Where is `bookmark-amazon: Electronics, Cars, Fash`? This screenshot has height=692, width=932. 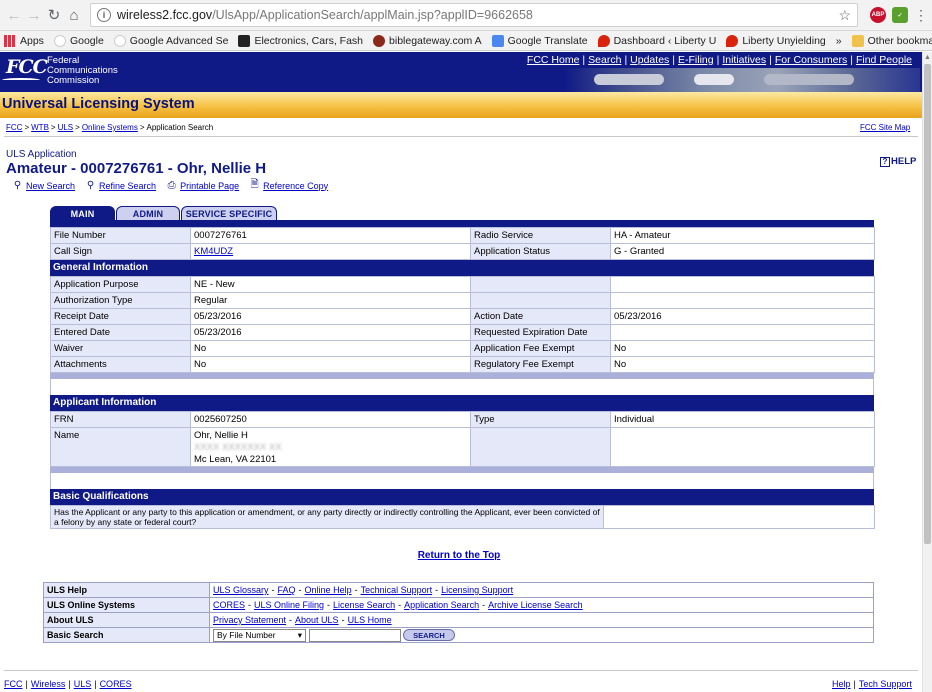 bookmark-amazon: Electronics, Cars, Fash is located at coordinates (300, 40).